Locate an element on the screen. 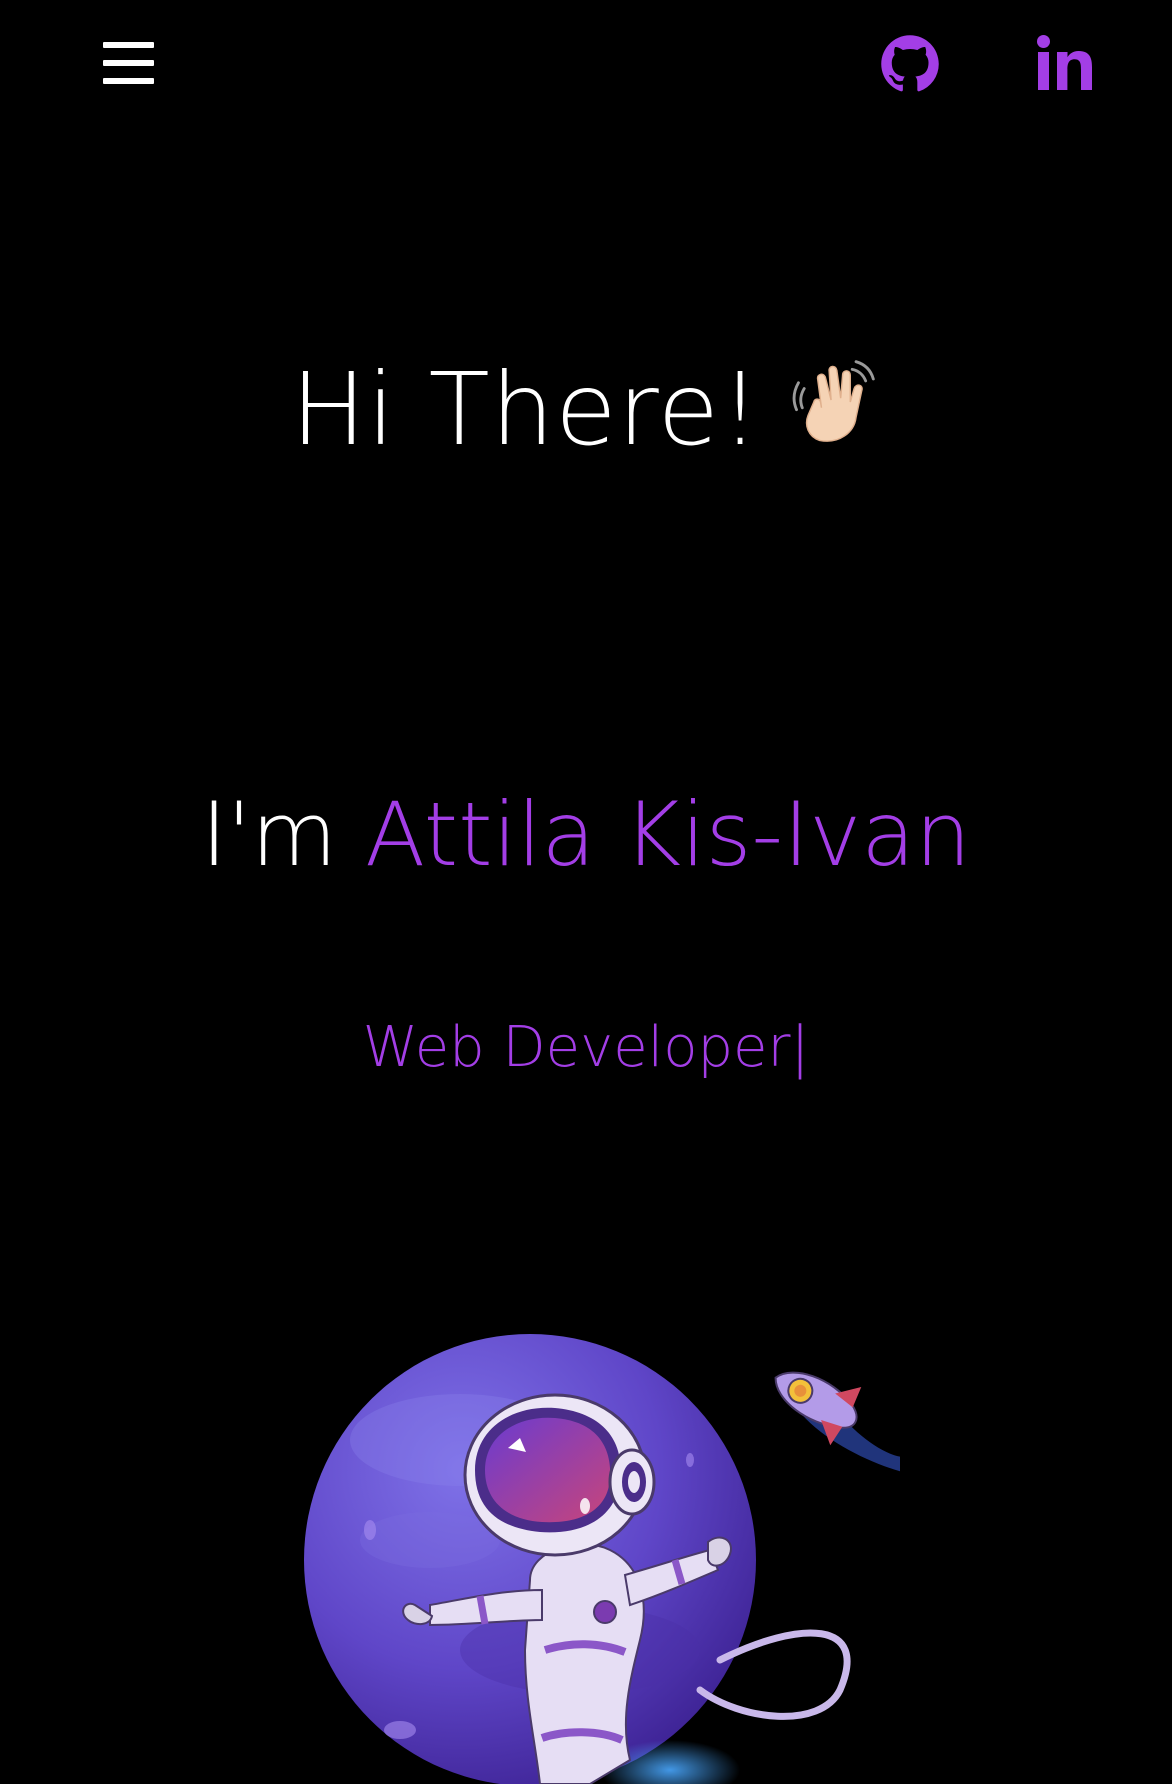 This screenshot has height=1784, width=1172. top-navigation-bar is located at coordinates (586, 65).